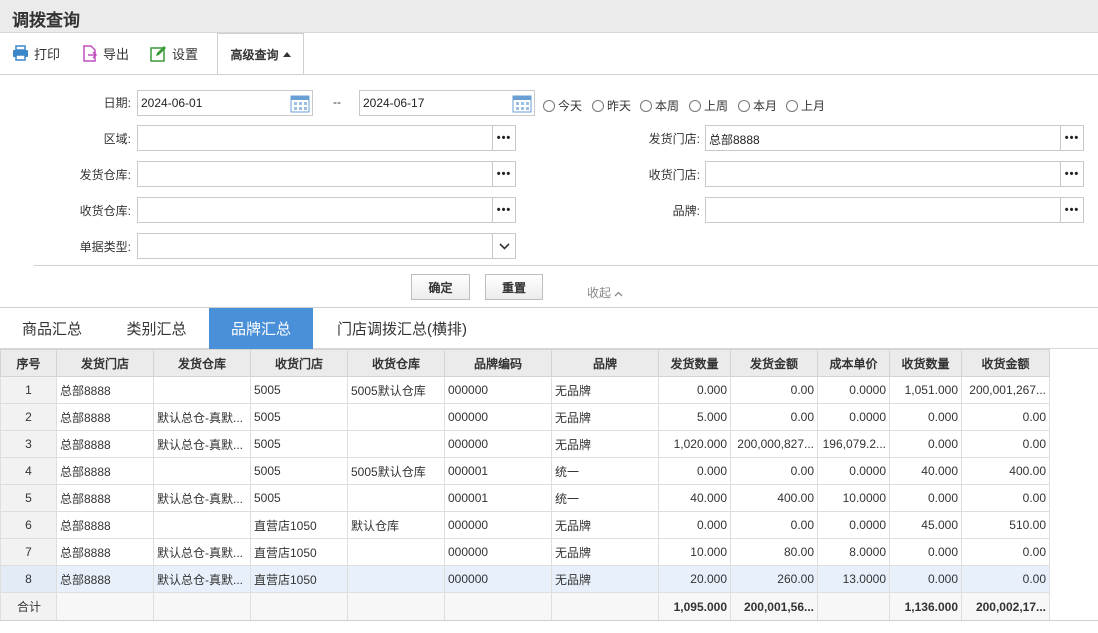 The width and height of the screenshot is (1098, 633). What do you see at coordinates (254, 55) in the screenshot?
I see `advanced-search-label: 高级查询` at bounding box center [254, 55].